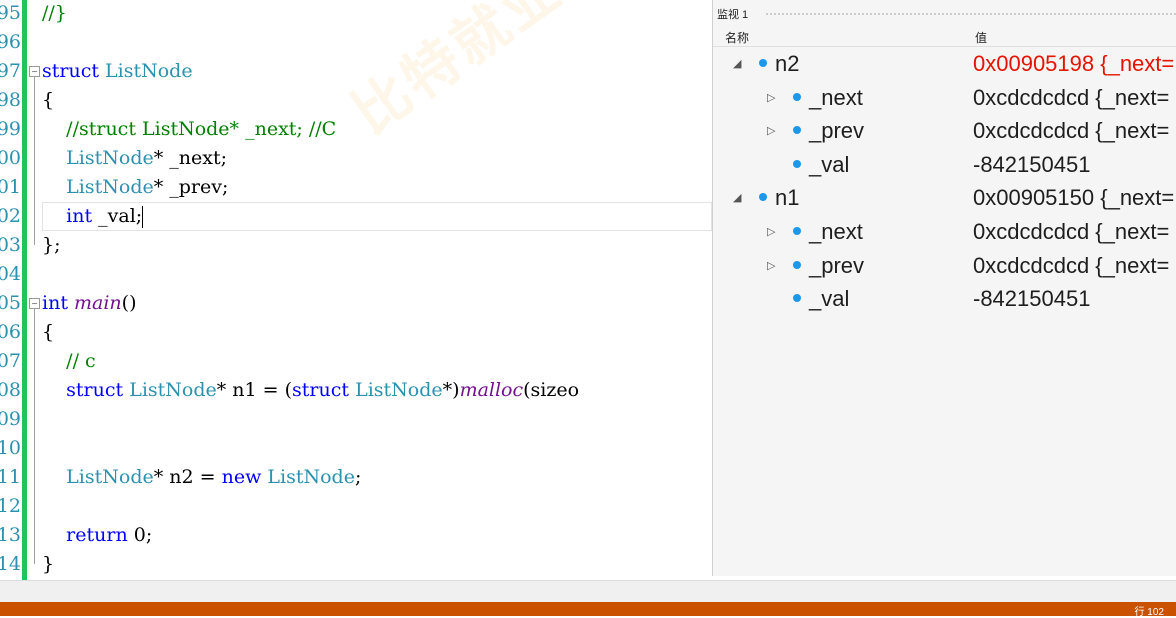 This screenshot has height=618, width=1176. What do you see at coordinates (51, 245) in the screenshot?
I see `code-line: };` at bounding box center [51, 245].